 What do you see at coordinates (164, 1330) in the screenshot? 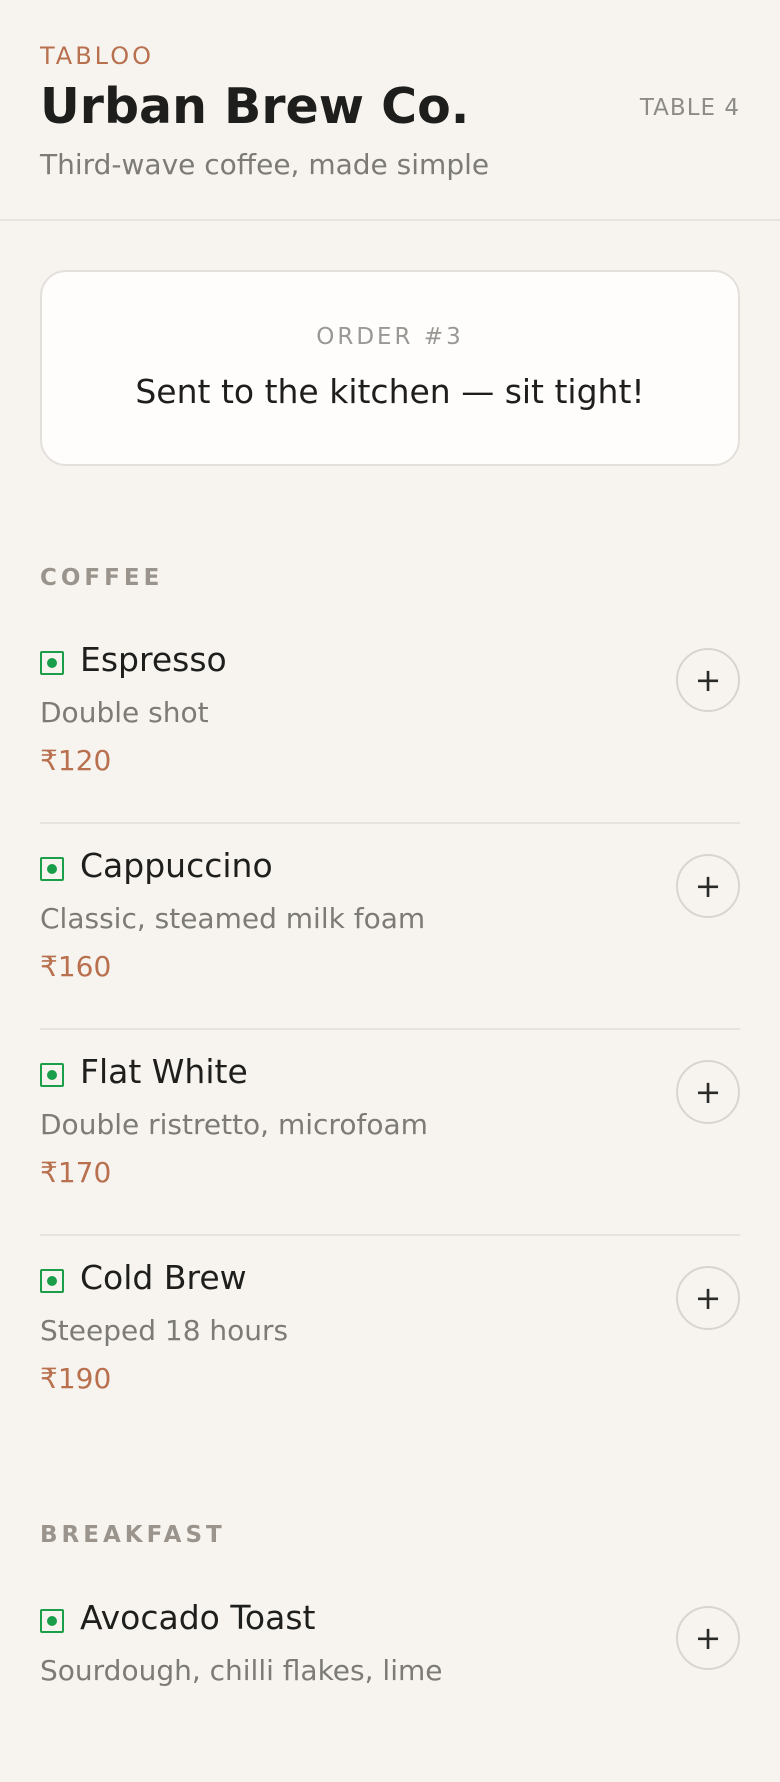
I see `item-description: Steeped 18 hours` at bounding box center [164, 1330].